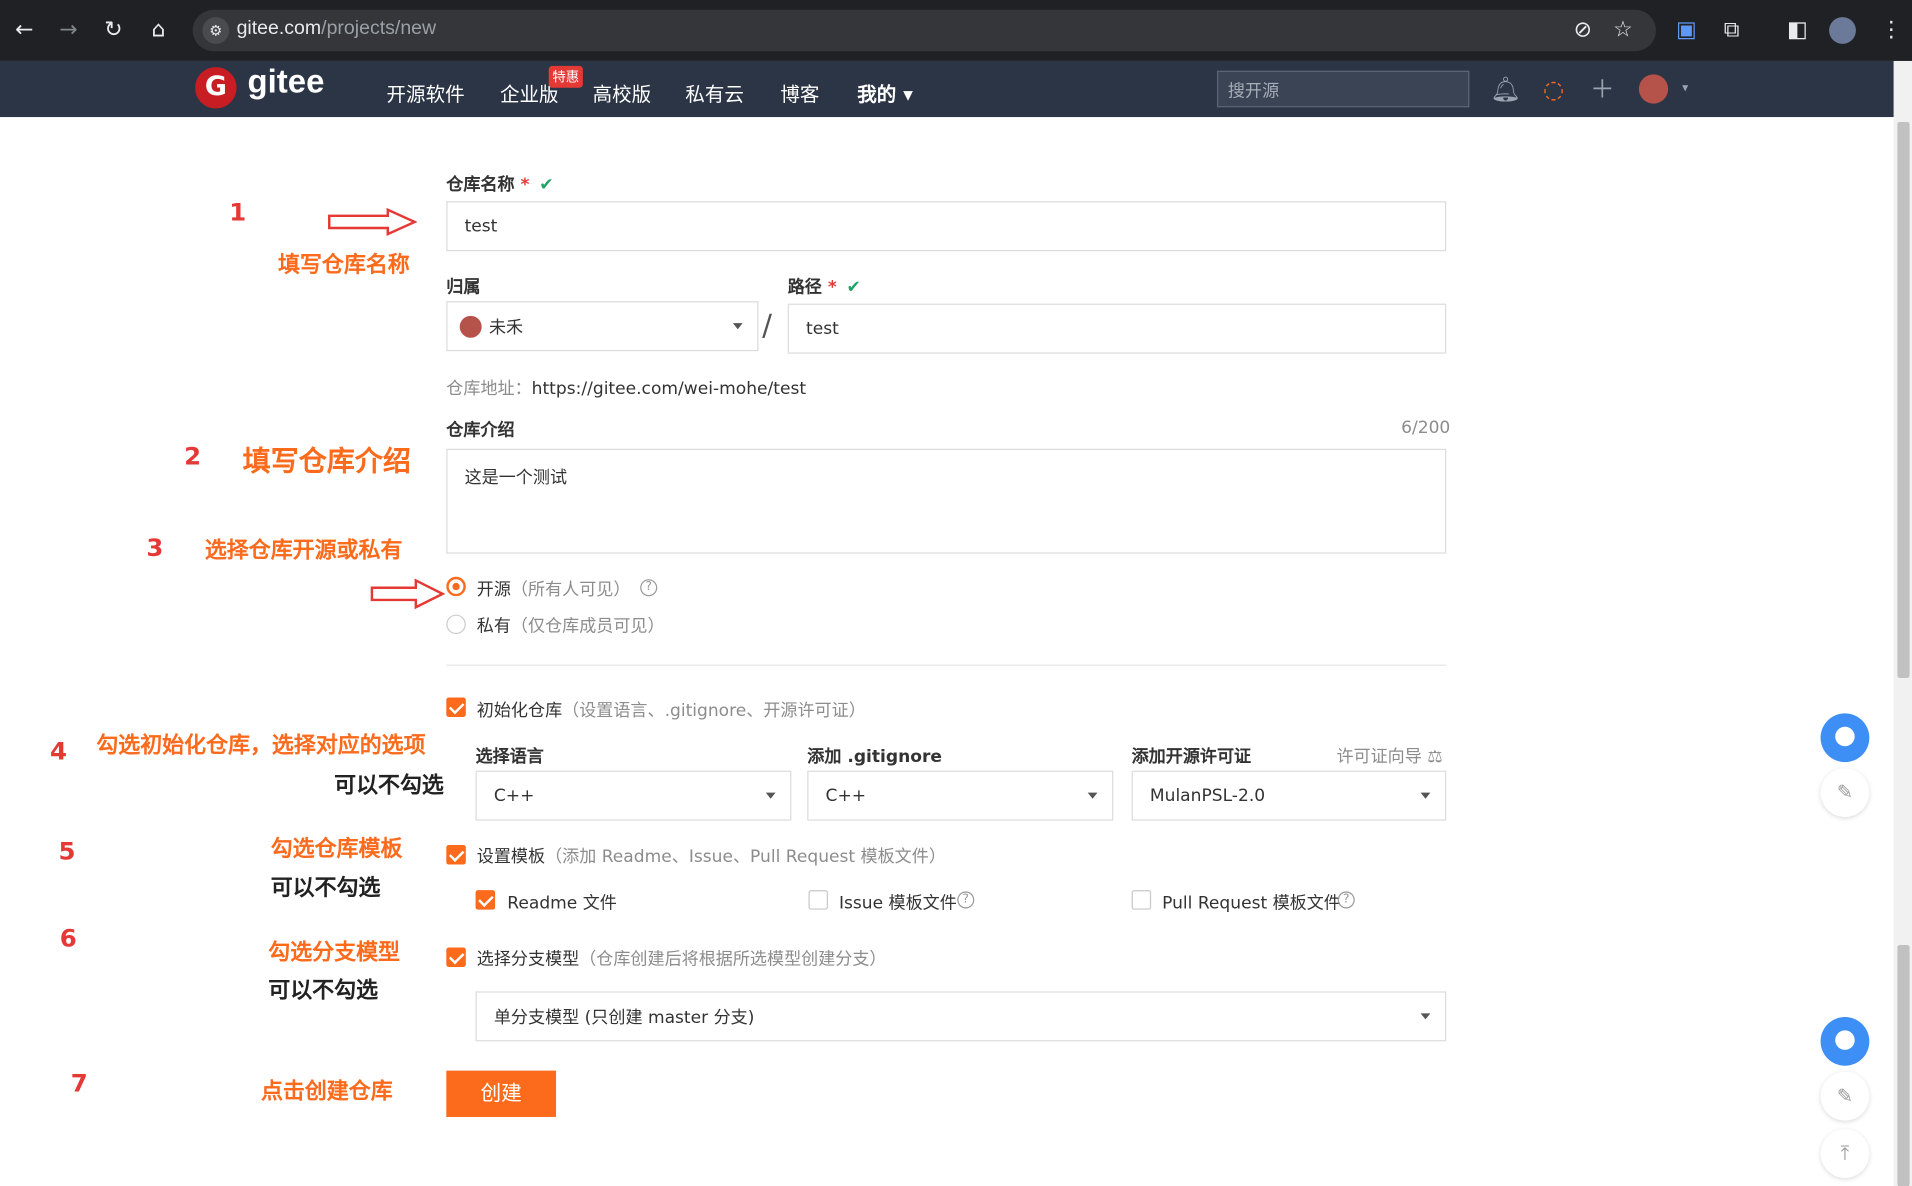 The height and width of the screenshot is (1186, 1912). What do you see at coordinates (463, 288) in the screenshot?
I see `owner-label: 归属` at bounding box center [463, 288].